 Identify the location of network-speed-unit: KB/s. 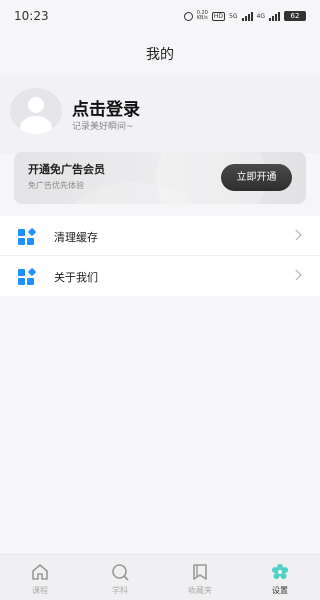
(202, 18).